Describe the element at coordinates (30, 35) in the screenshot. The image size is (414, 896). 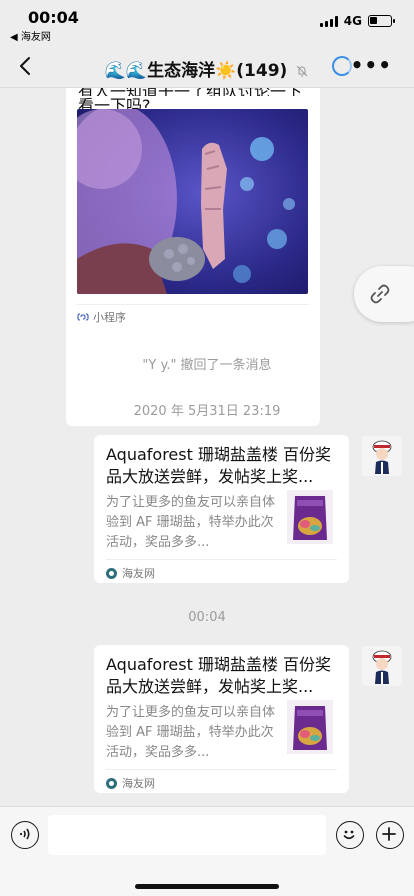
I see `back-to-app-link: ◀ 海友网` at that location.